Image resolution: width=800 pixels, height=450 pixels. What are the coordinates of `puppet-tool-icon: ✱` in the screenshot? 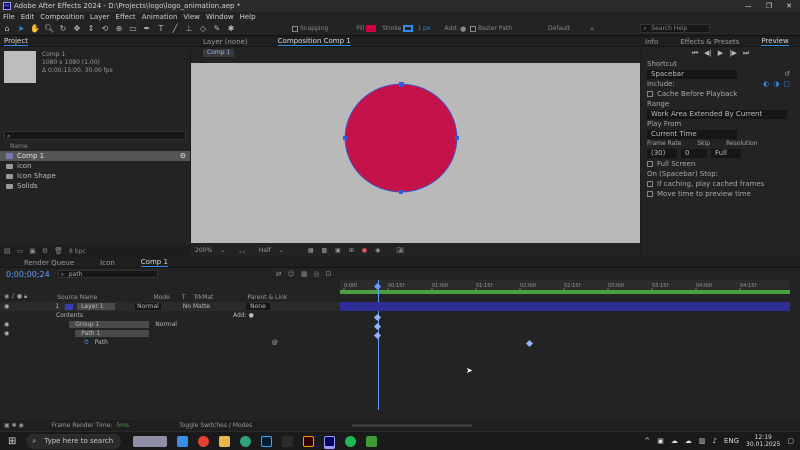 It's located at (231, 29).